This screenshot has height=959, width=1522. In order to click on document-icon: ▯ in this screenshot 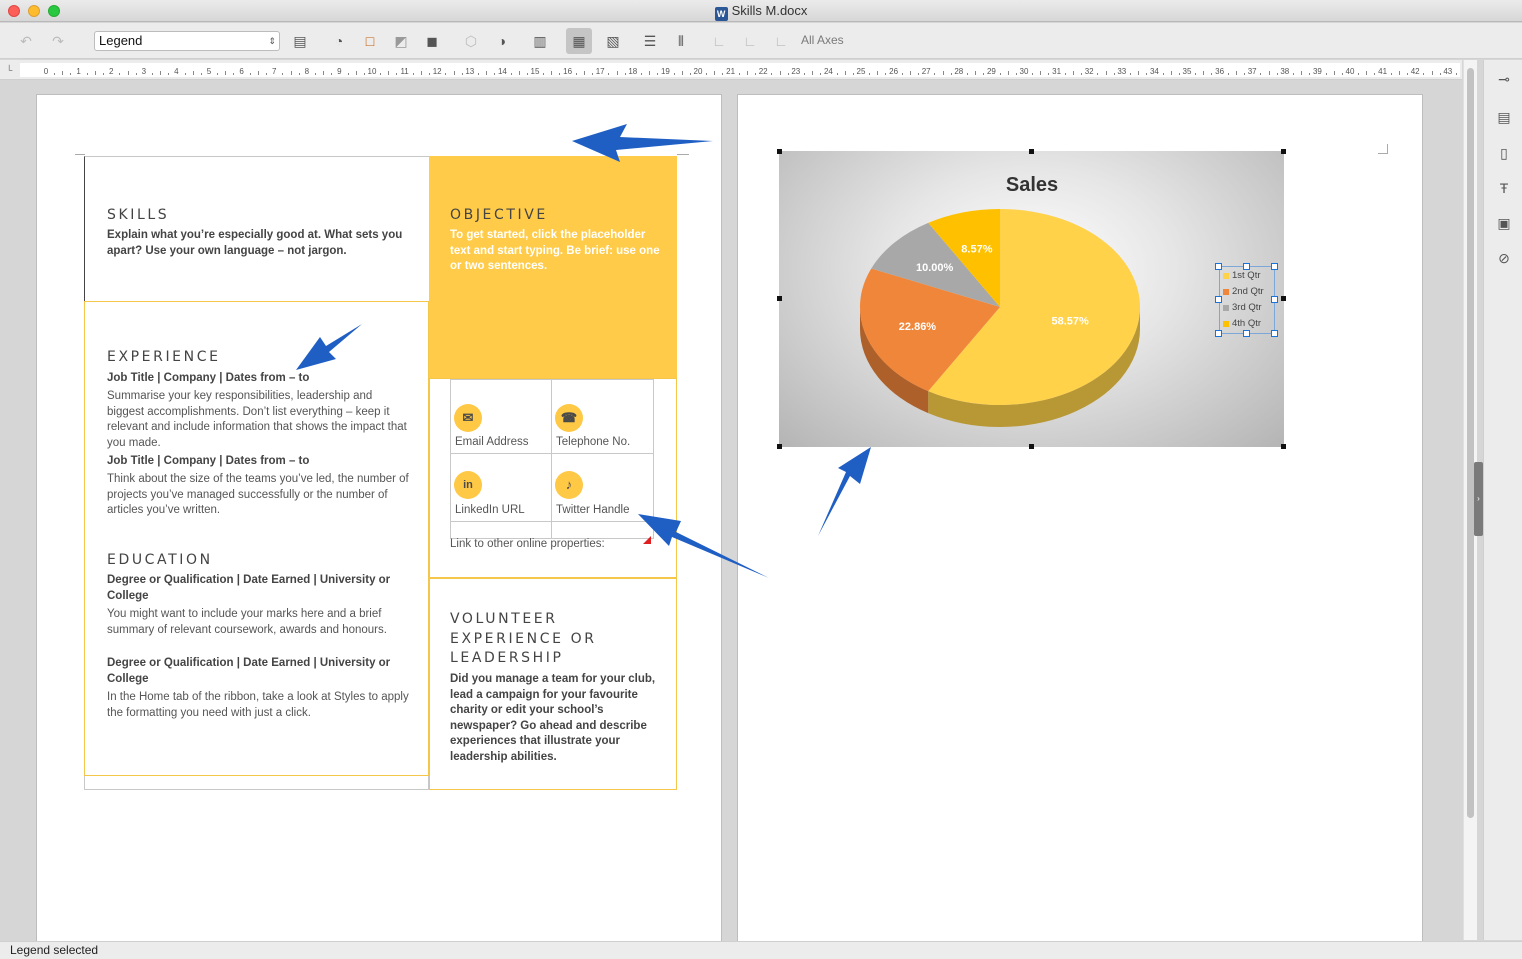, I will do `click(1504, 153)`.